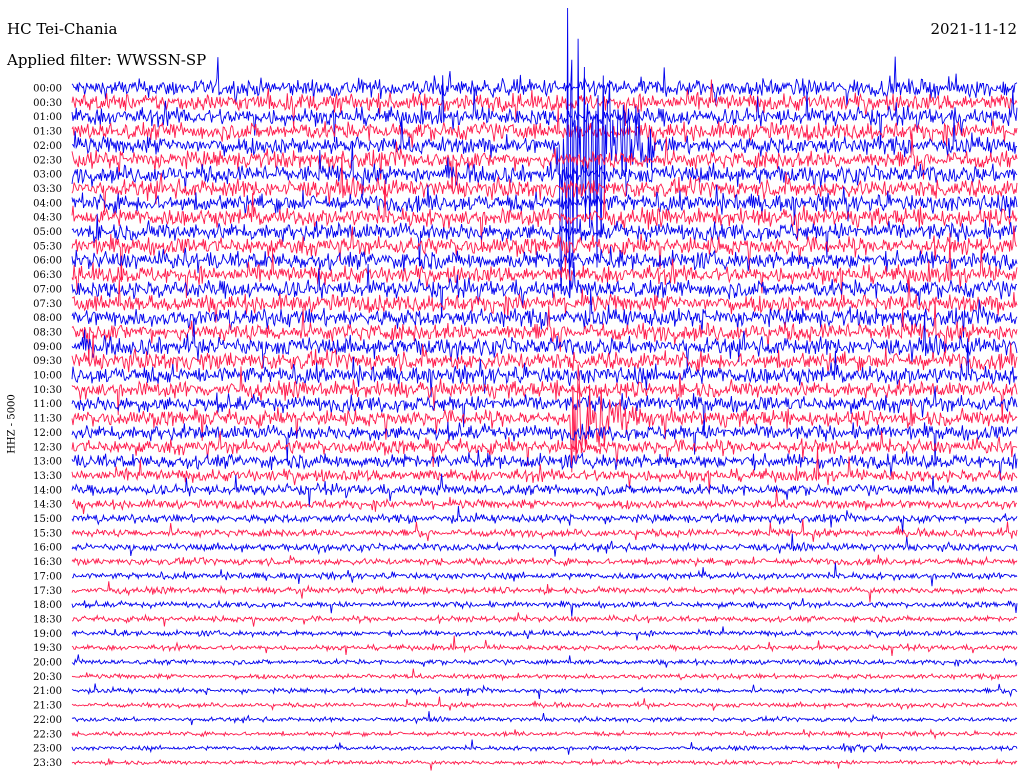 The image size is (1024, 780). I want to click on row-time-label: 11:30, so click(47, 419).